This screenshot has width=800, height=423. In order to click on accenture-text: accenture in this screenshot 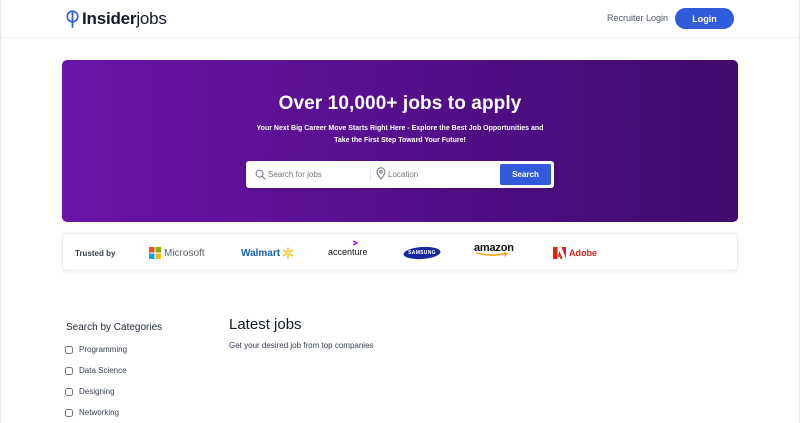, I will do `click(348, 252)`.